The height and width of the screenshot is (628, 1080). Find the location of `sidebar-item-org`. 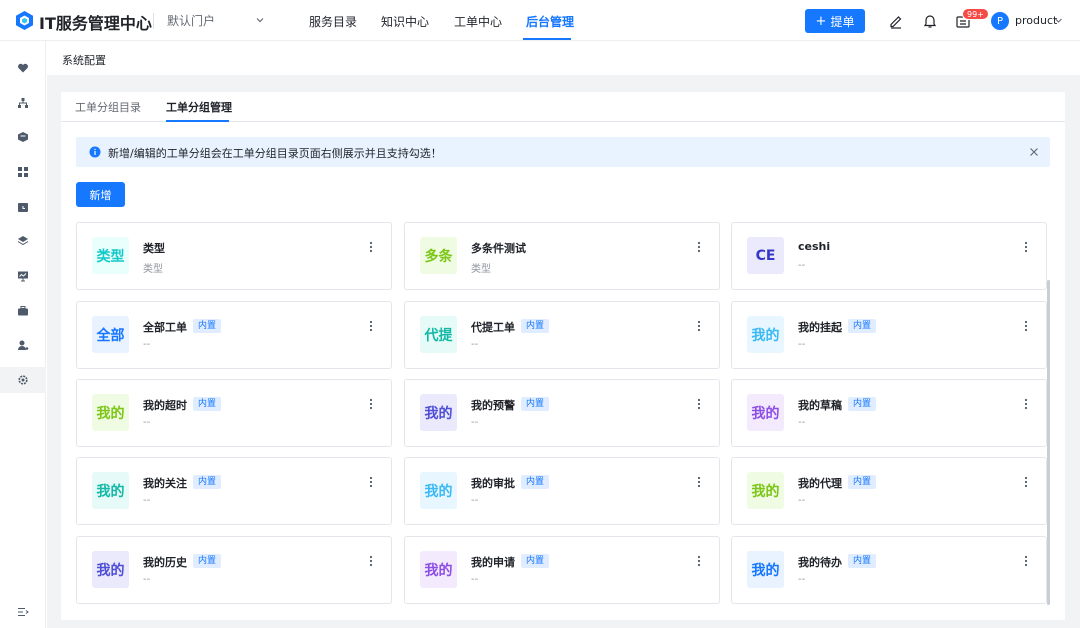

sidebar-item-org is located at coordinates (23, 103).